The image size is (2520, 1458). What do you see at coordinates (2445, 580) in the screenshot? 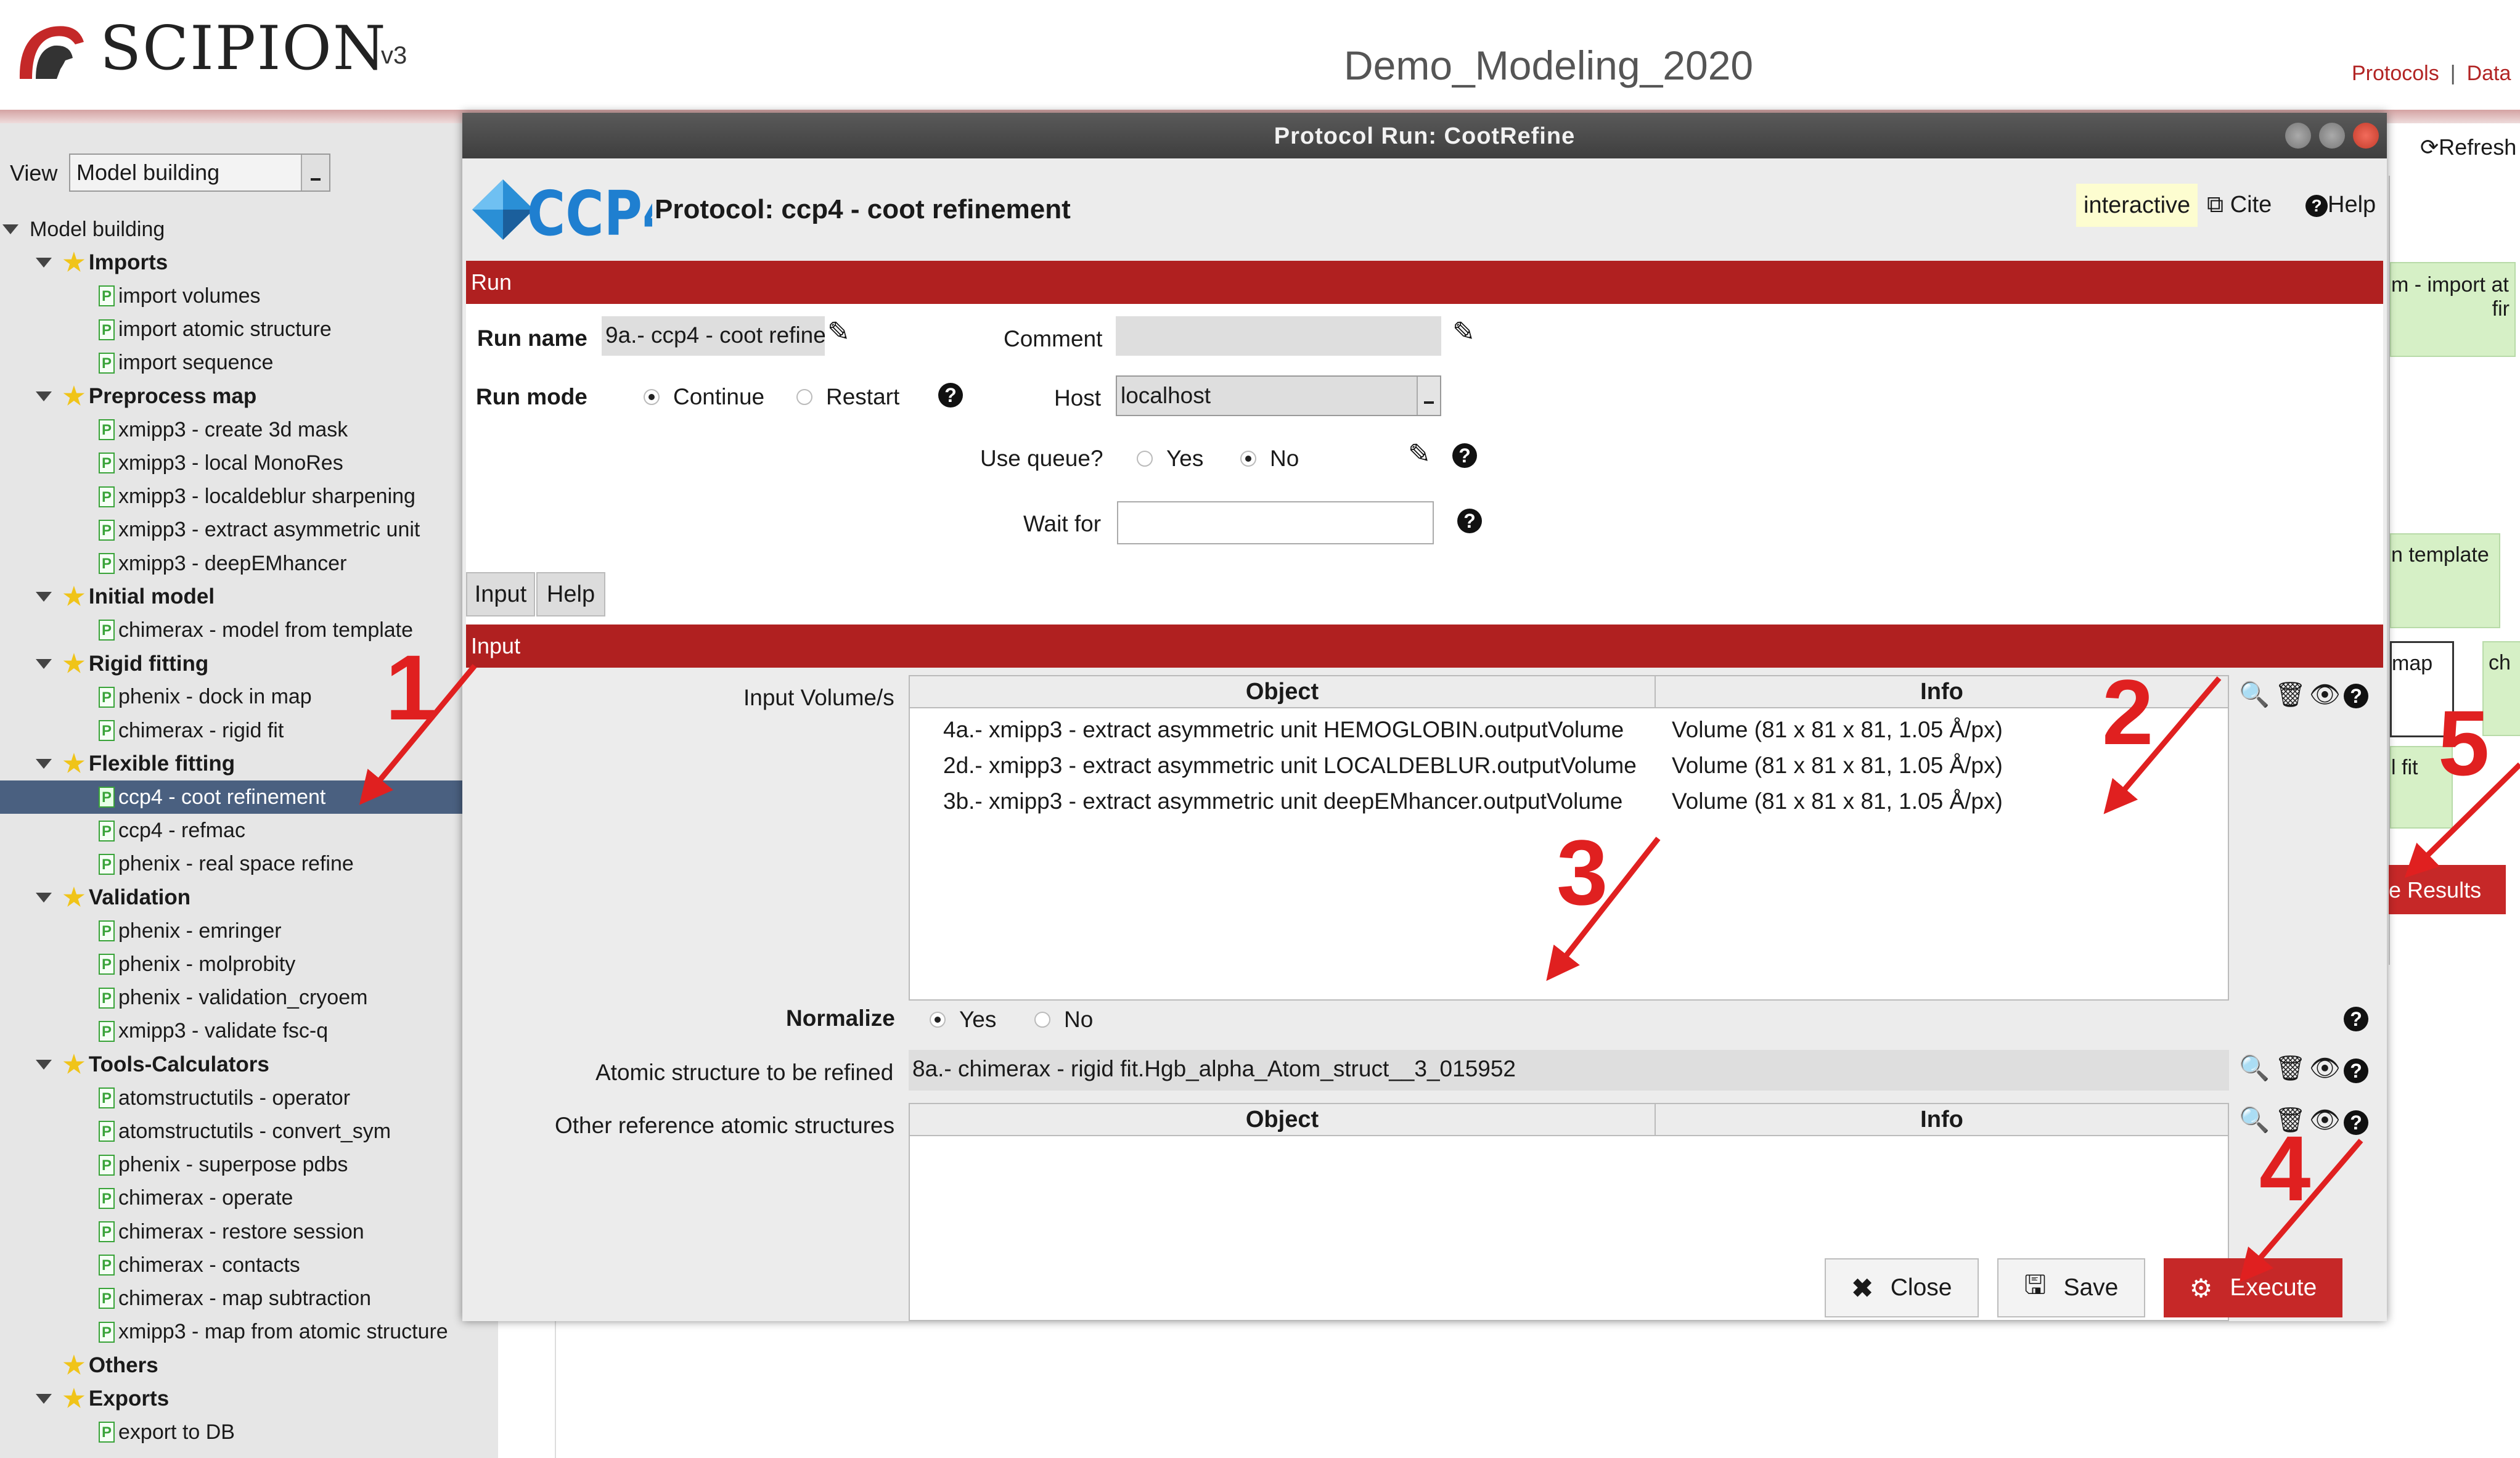
I see `graph-node: n template` at bounding box center [2445, 580].